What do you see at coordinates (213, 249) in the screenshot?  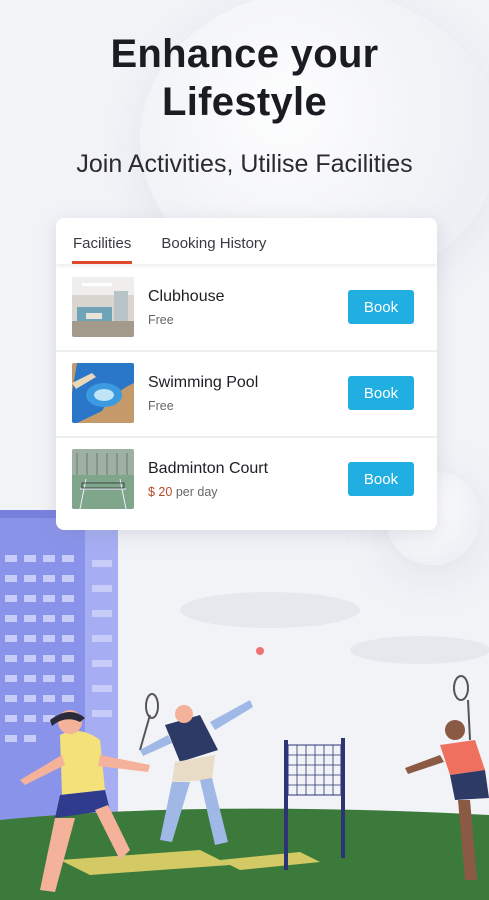 I see `tab-booking-history: Booking History` at bounding box center [213, 249].